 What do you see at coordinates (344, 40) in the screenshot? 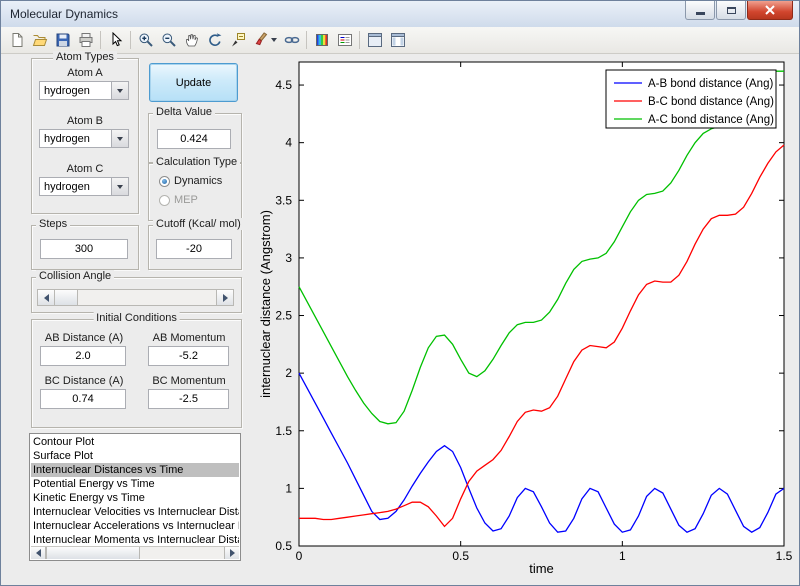
I see `toolbar-insert-legend` at bounding box center [344, 40].